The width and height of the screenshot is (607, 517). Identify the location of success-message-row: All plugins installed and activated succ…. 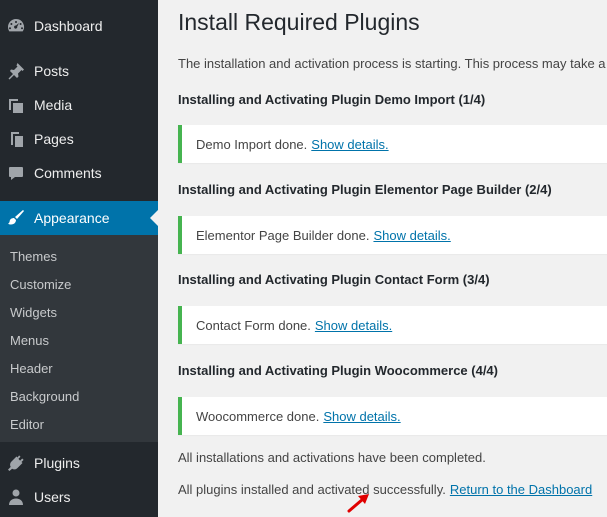
(385, 489).